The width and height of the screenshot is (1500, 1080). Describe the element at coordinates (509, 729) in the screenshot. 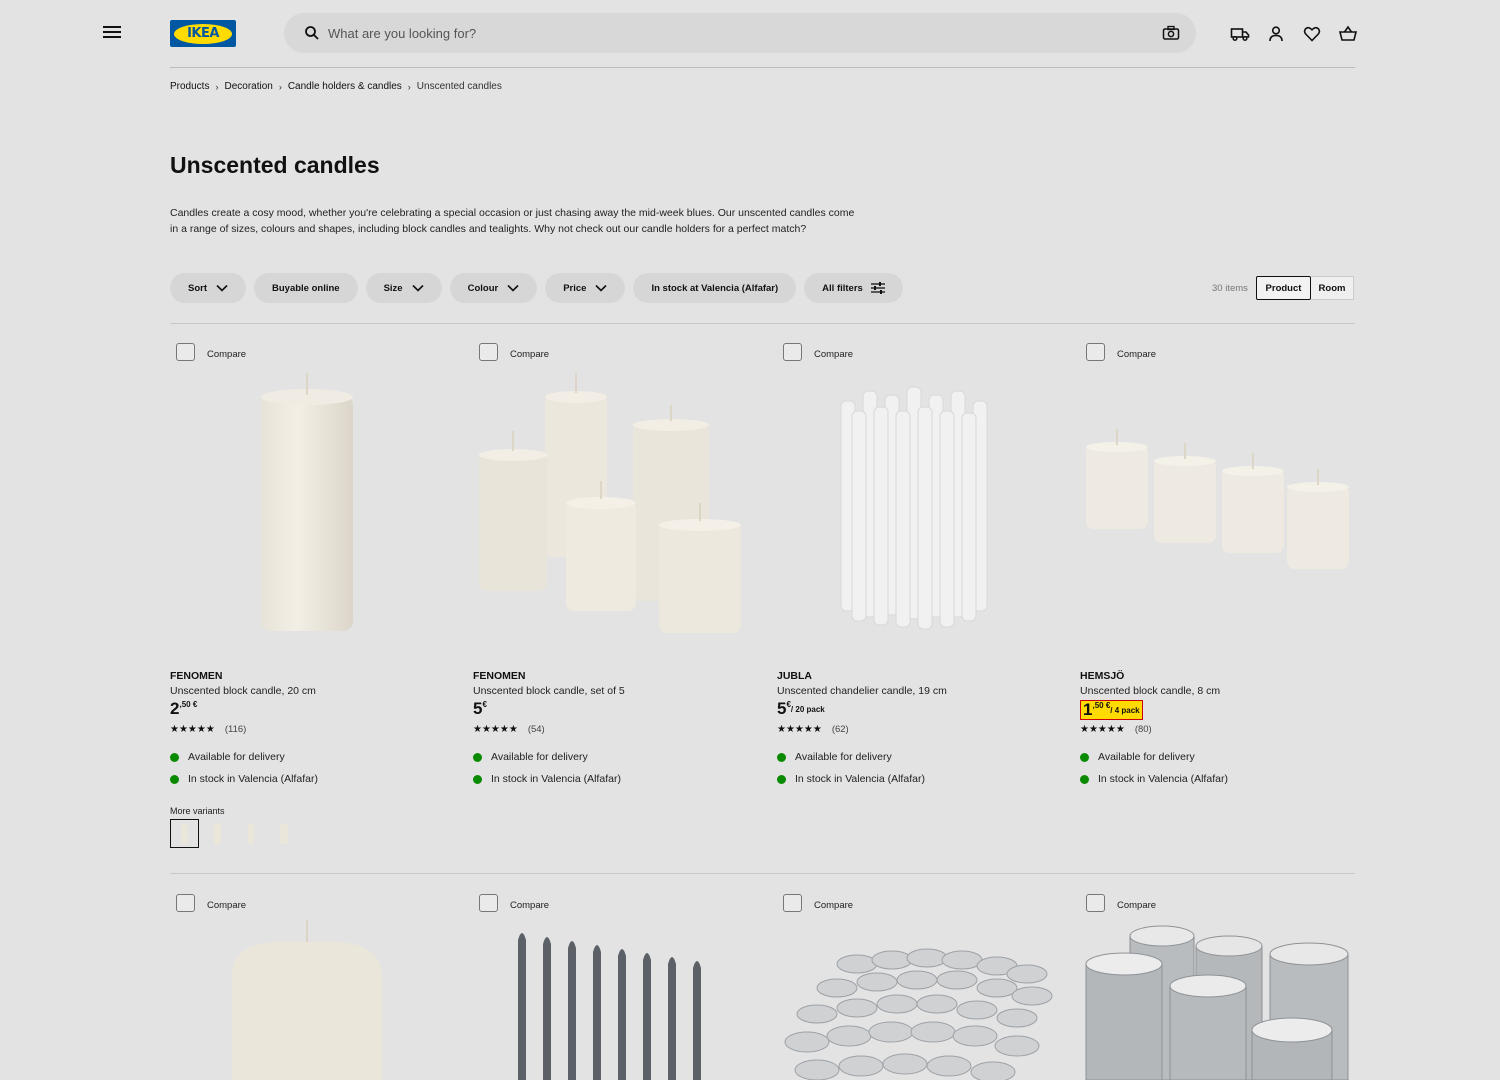

I see `rating: ★★★★★ (54)` at that location.